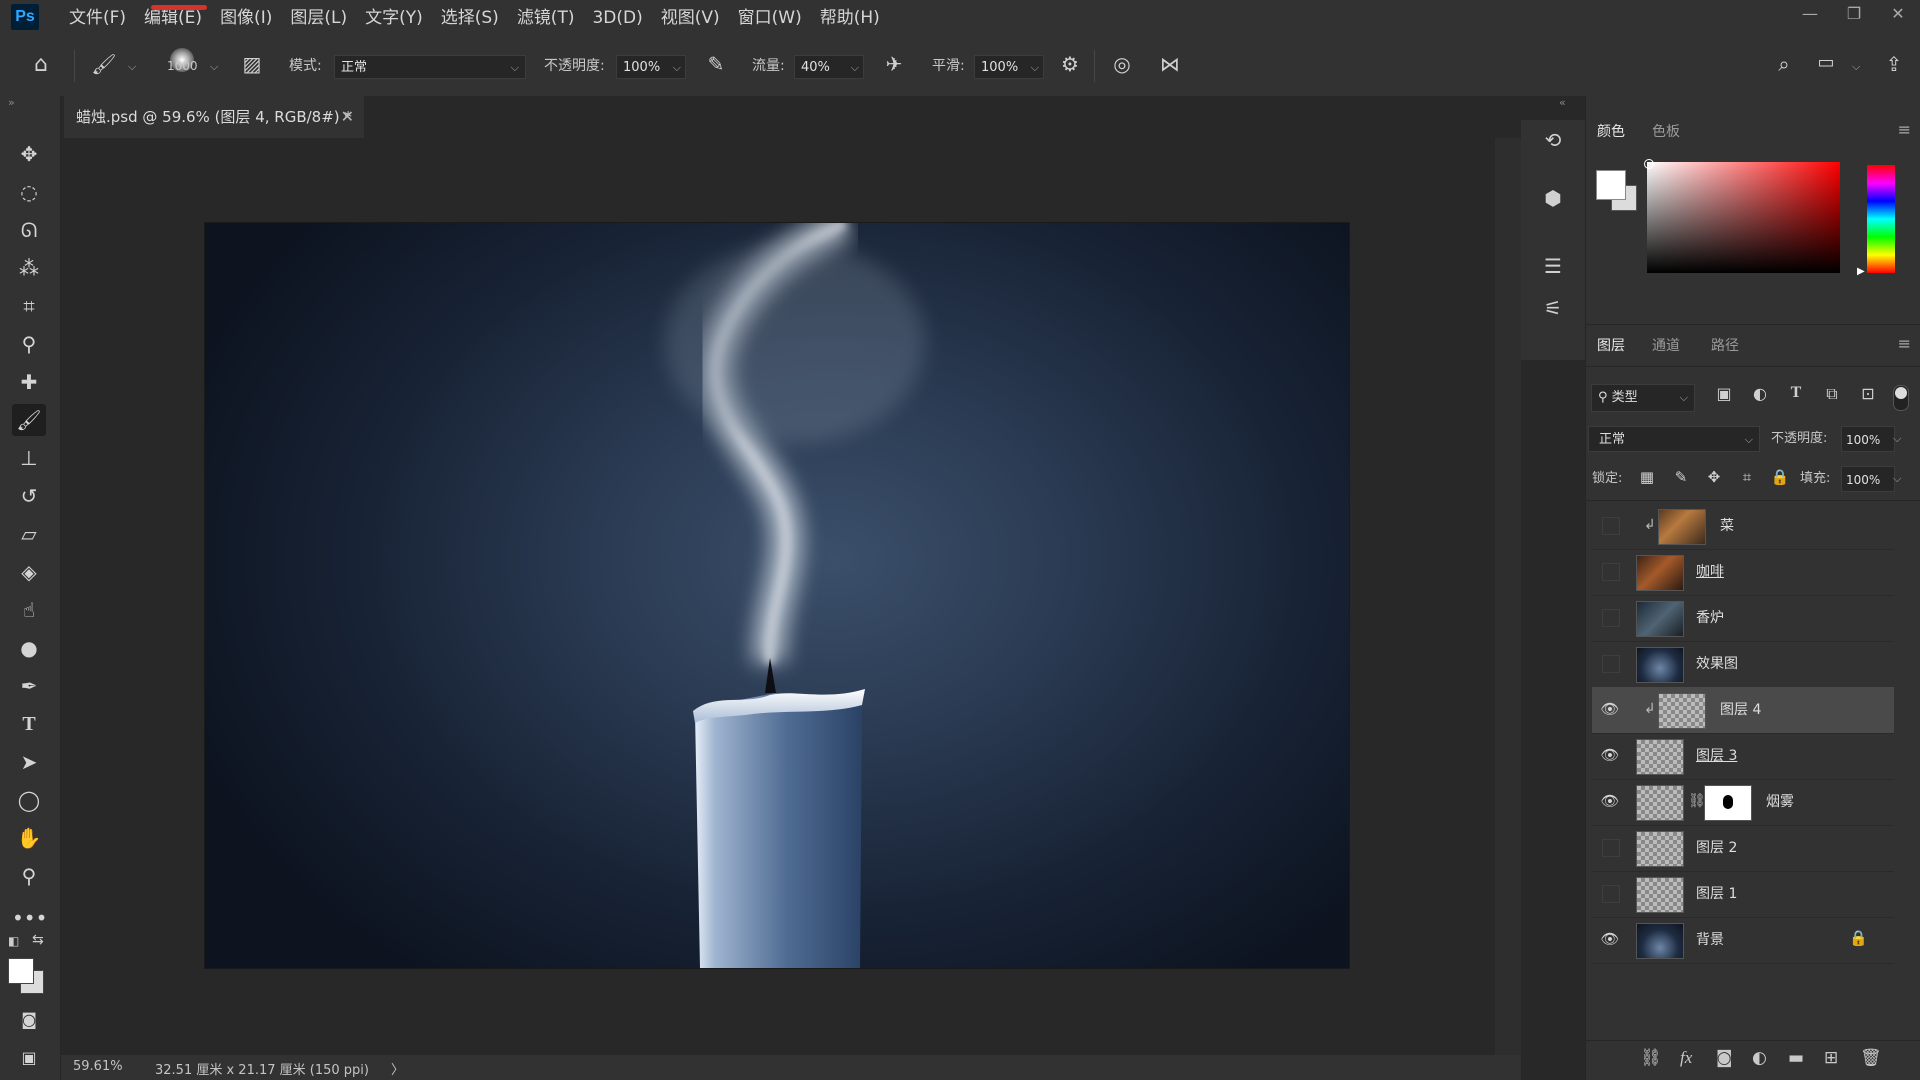  What do you see at coordinates (214, 117) in the screenshot?
I see `document-tab: 蜡烛.psd @ 59.6% (图层 4, RGB/8#) * ✕` at bounding box center [214, 117].